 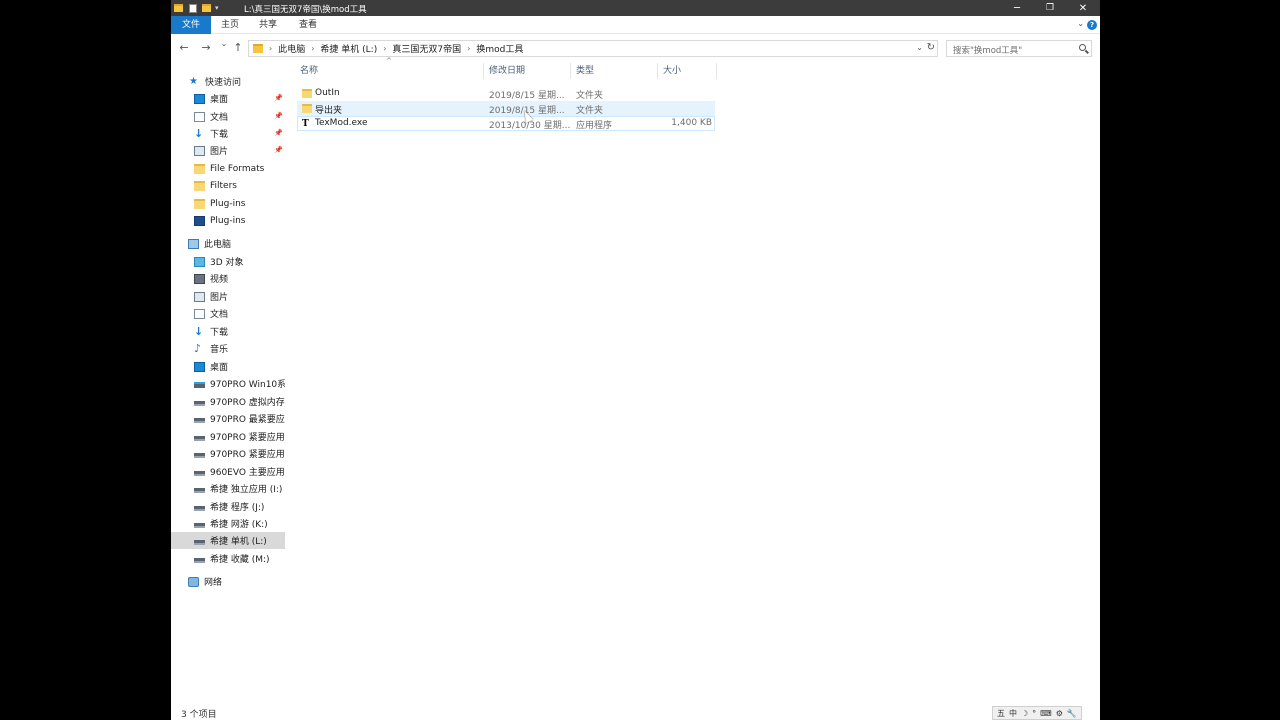 What do you see at coordinates (191, 25) in the screenshot?
I see `tab-file: 文件` at bounding box center [191, 25].